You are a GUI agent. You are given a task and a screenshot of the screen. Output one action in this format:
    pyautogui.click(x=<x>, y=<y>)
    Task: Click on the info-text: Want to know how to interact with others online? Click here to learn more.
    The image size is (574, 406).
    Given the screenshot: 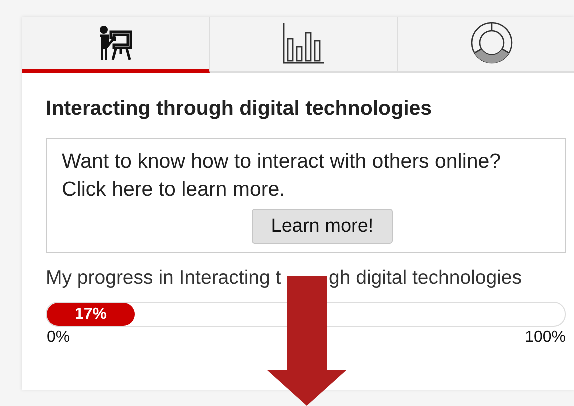 What is the action you would take?
    pyautogui.click(x=282, y=176)
    